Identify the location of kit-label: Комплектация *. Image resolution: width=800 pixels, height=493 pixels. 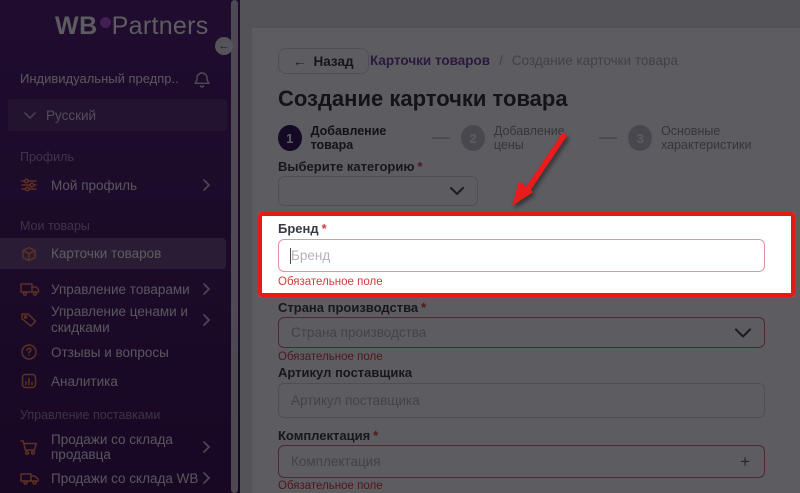
(328, 435).